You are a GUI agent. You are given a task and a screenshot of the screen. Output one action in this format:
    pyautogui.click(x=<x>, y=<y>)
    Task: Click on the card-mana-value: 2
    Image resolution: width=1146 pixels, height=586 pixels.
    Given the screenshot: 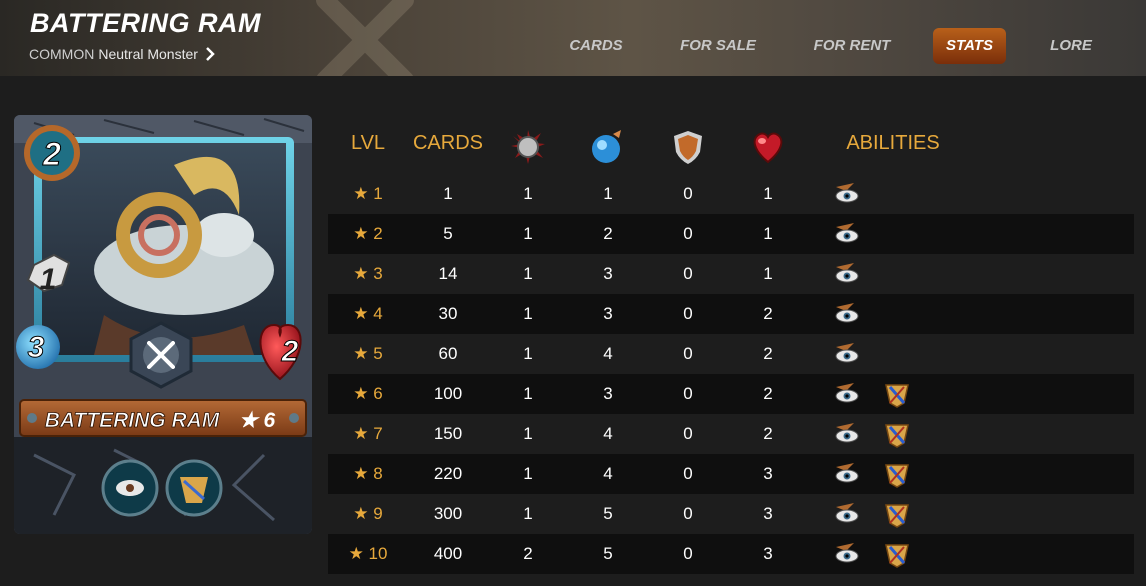 What is the action you would take?
    pyautogui.click(x=51, y=154)
    